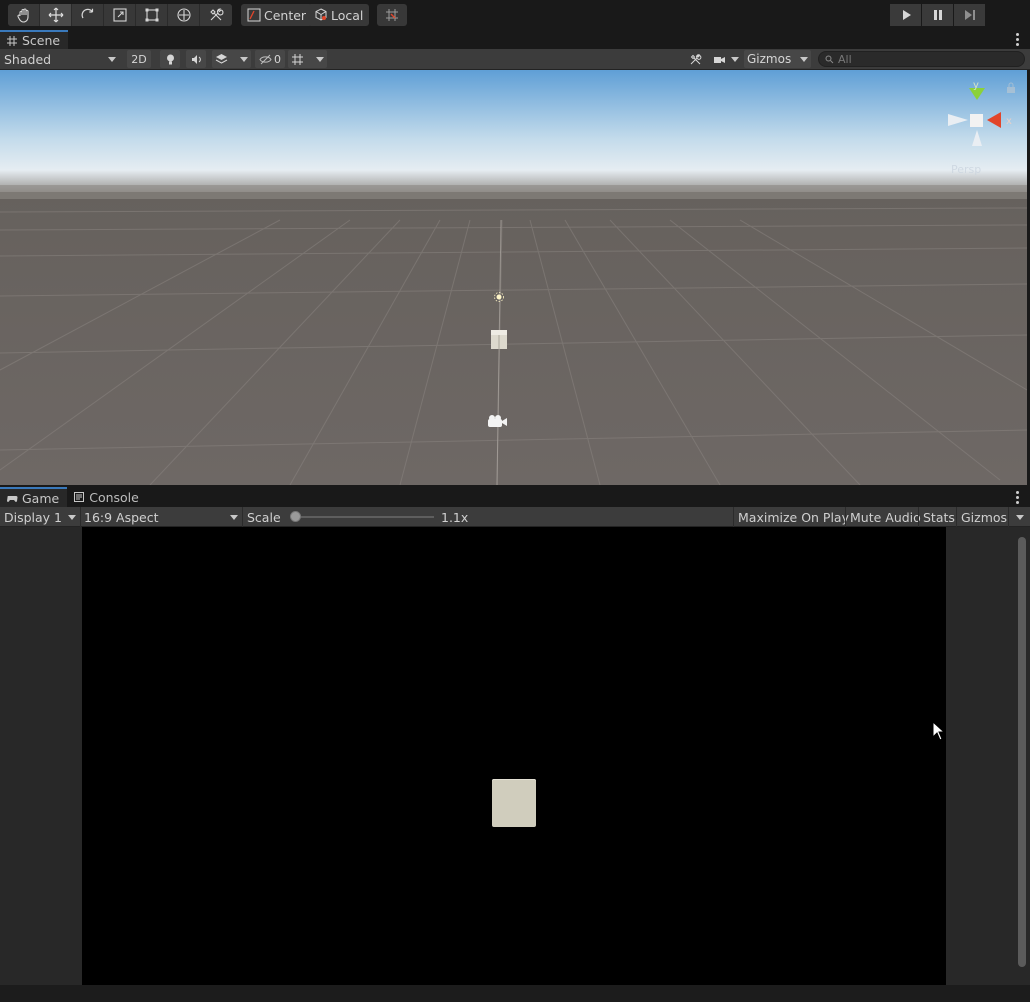 The width and height of the screenshot is (1030, 1002). What do you see at coordinates (184, 15) in the screenshot?
I see `transform-tool-button` at bounding box center [184, 15].